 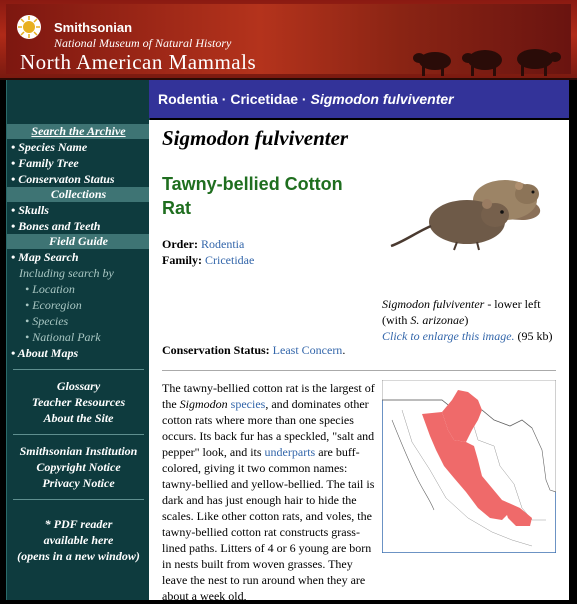 I want to click on conservation-line: Conservation Status: Least Concern., so click(x=253, y=350).